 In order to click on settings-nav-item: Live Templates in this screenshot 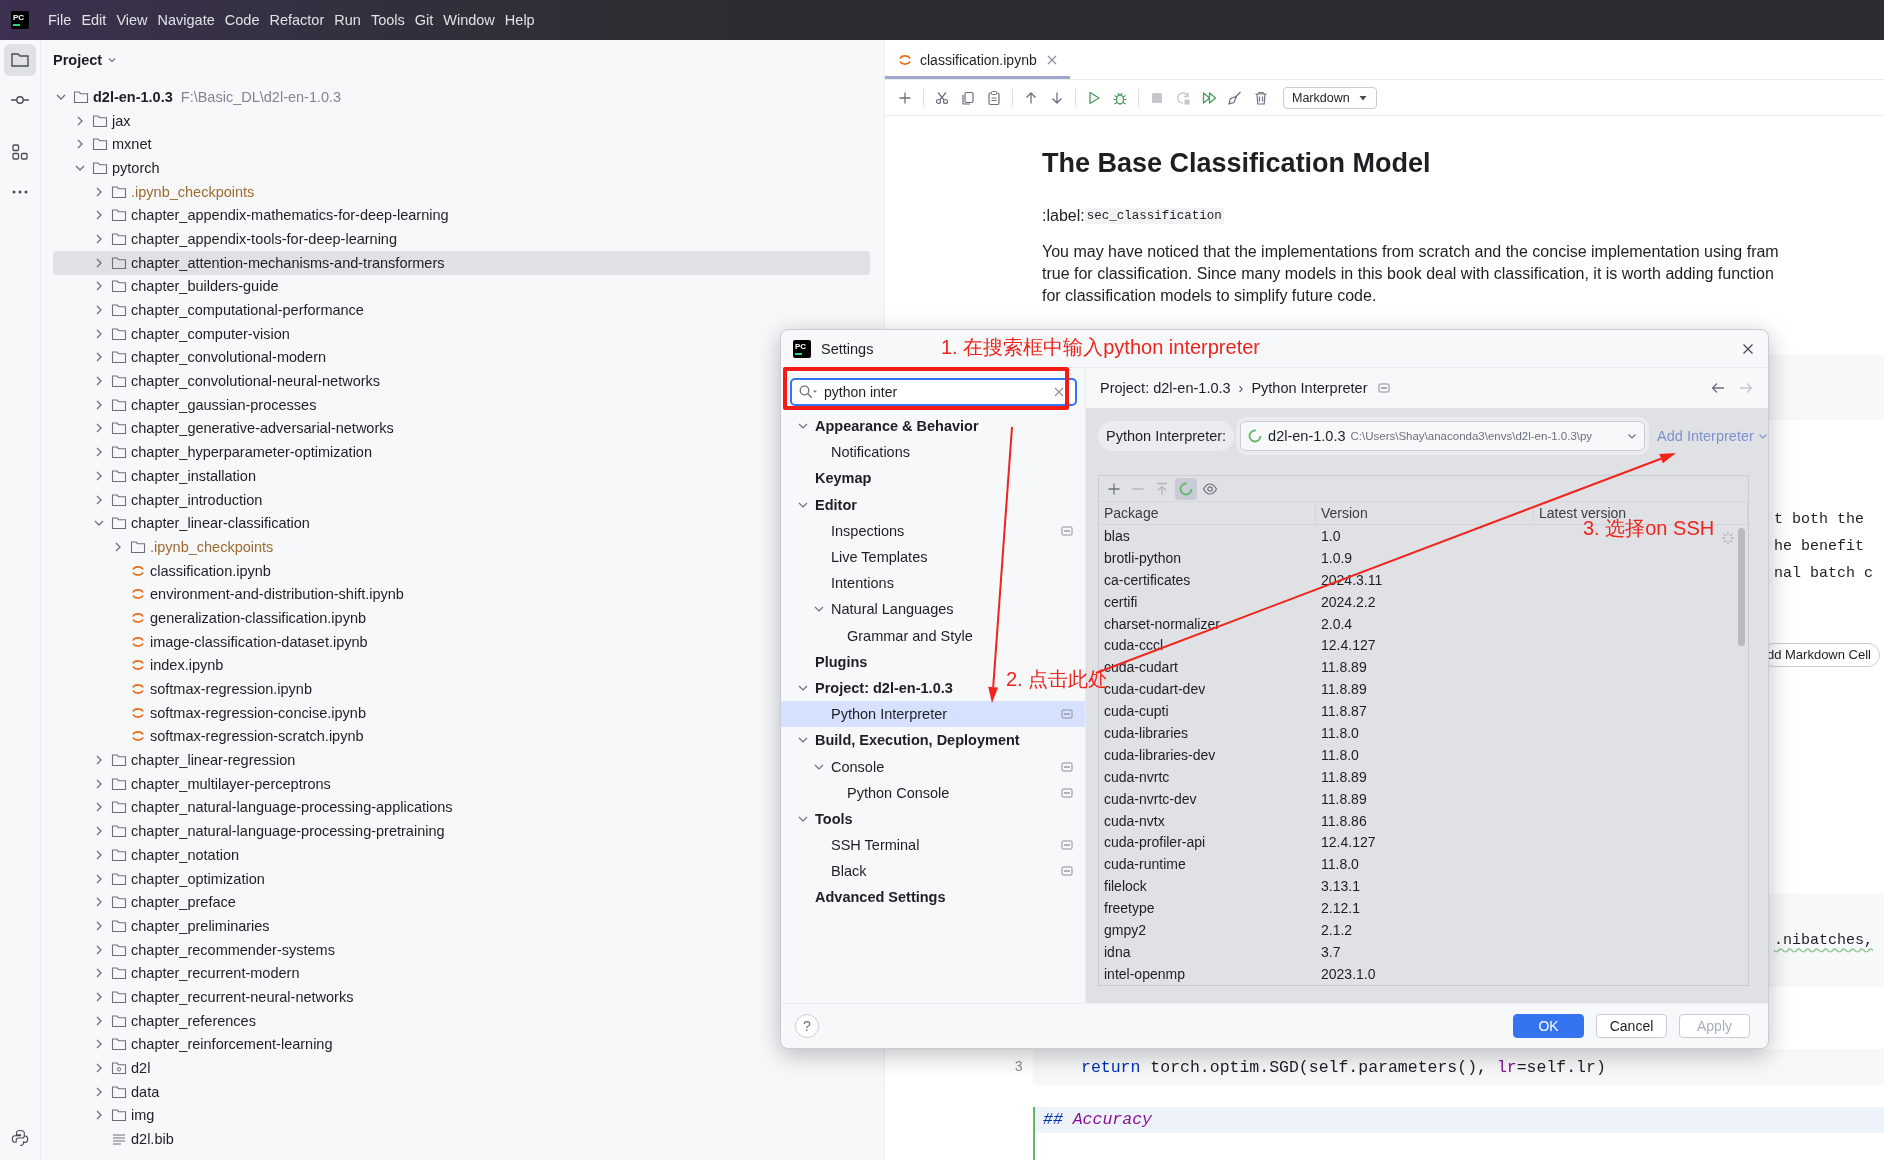, I will do `click(859, 557)`.